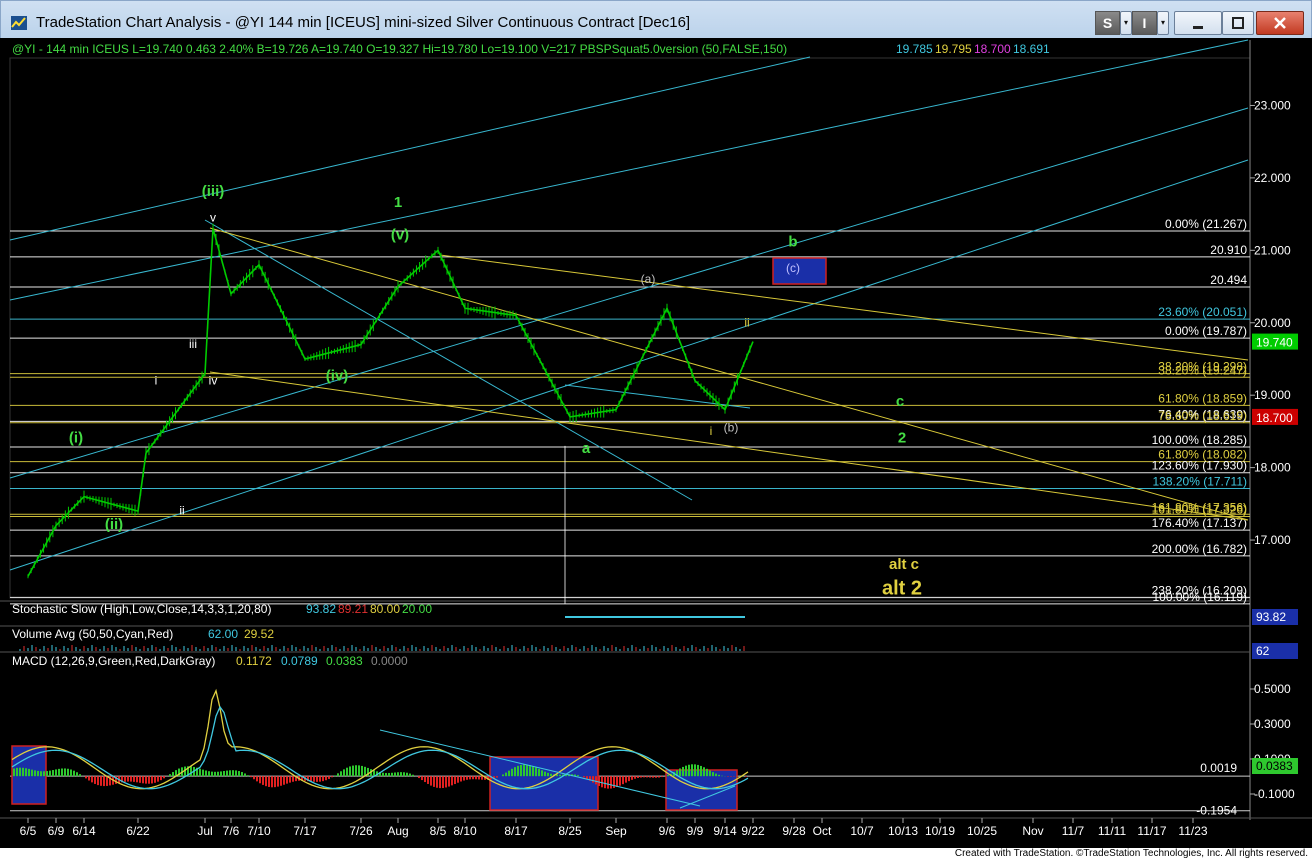 This screenshot has width=1312, height=862. What do you see at coordinates (940, 831) in the screenshot?
I see `x-tick-label: 10/19` at bounding box center [940, 831].